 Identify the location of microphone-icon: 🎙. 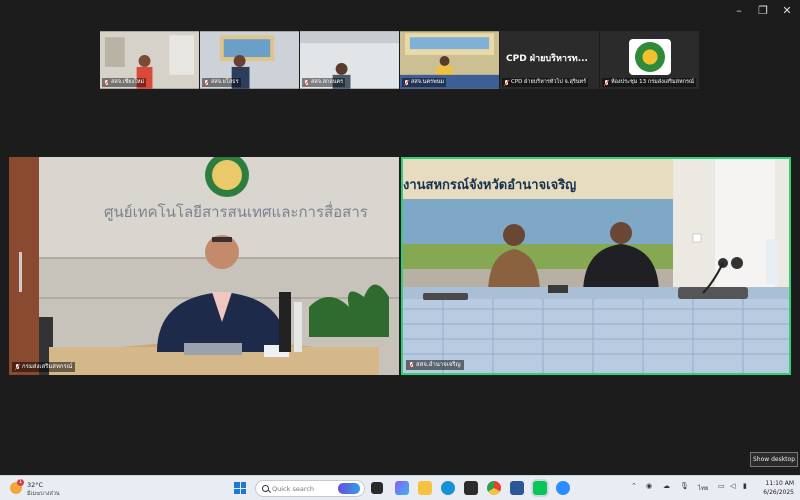
(684, 486).